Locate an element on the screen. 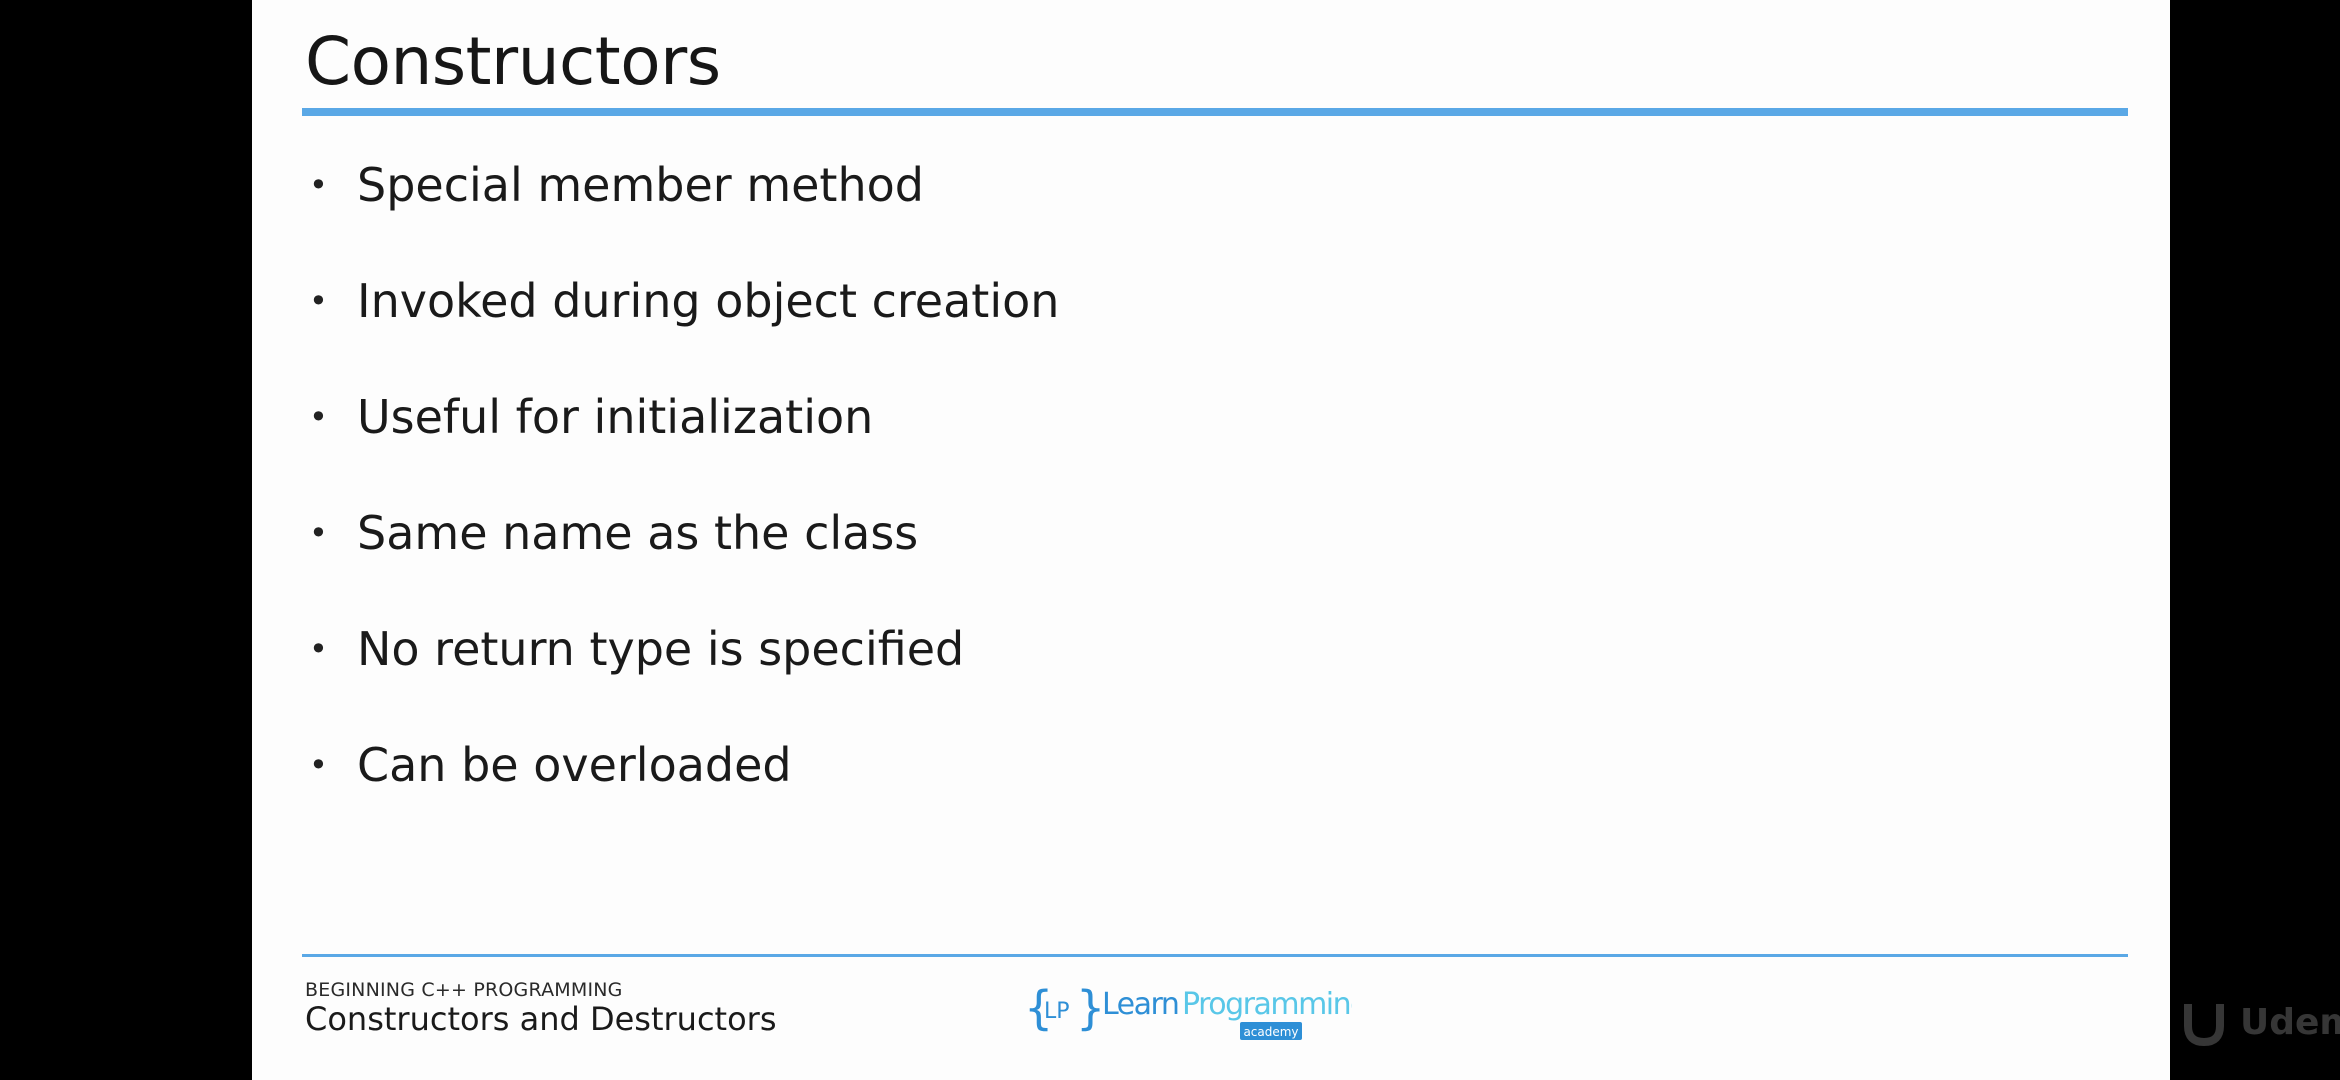  bullet-item: • Same name as the class is located at coordinates (682, 556).